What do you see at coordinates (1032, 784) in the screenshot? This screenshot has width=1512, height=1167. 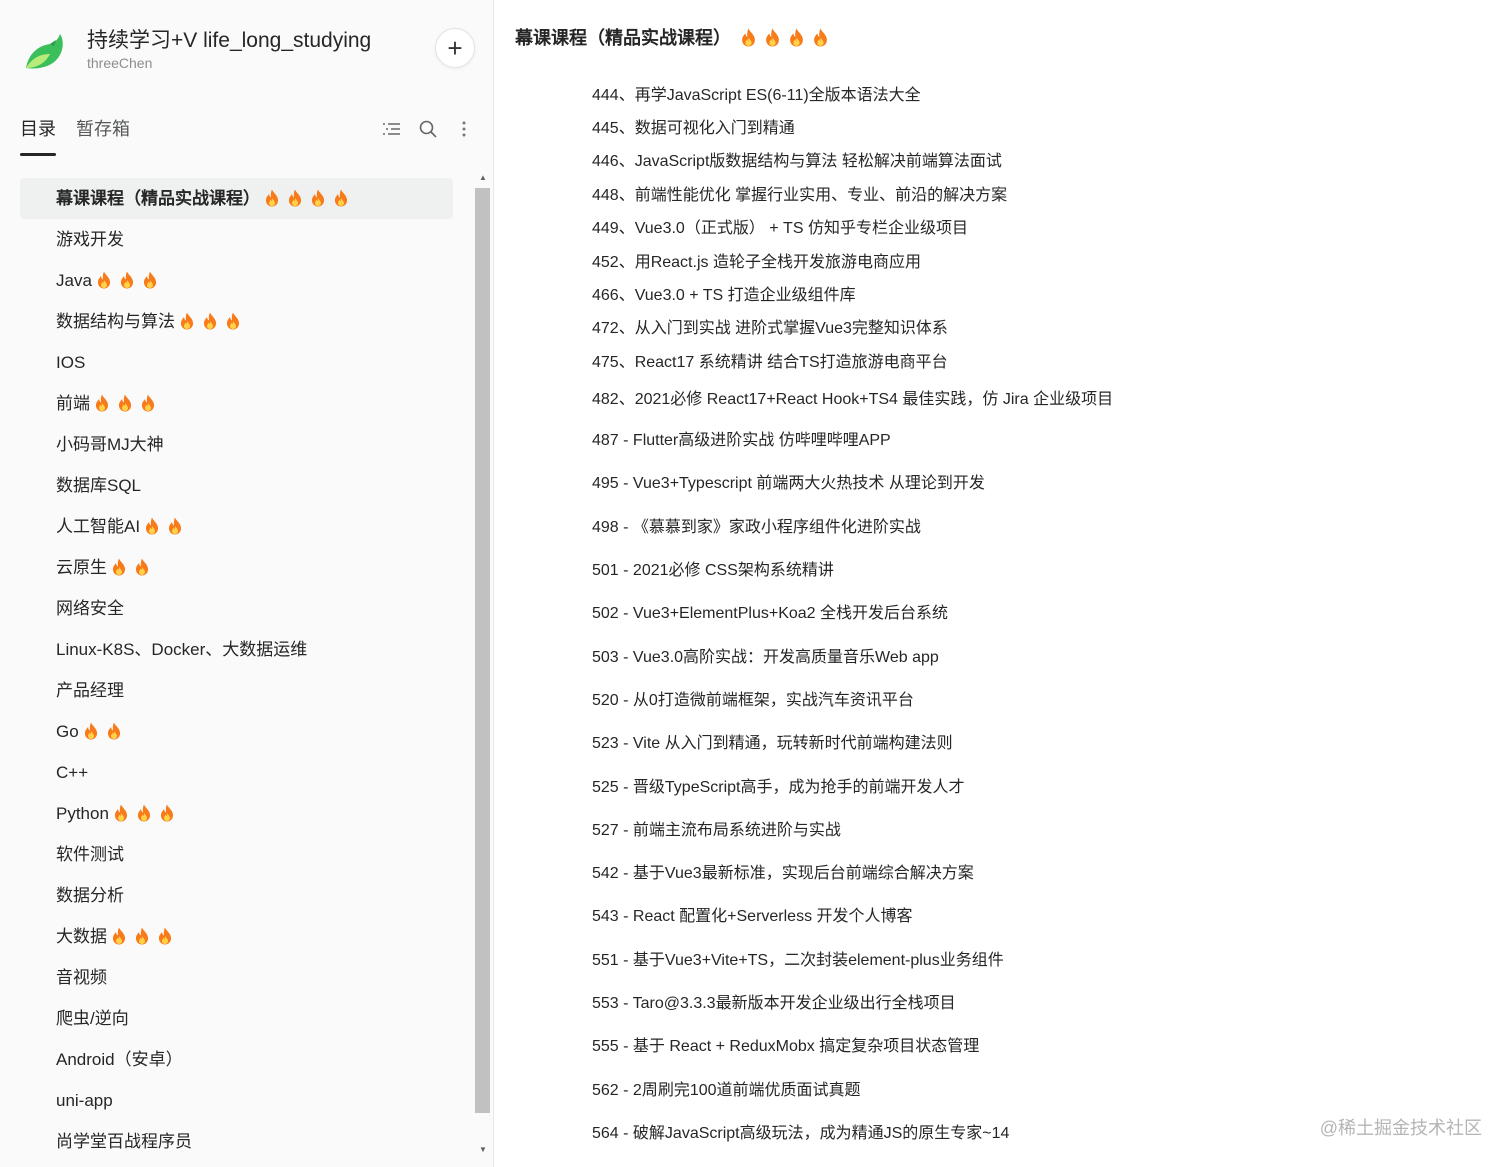 I see `course-item: 525 - 晋级TypeScript高手，成为抢手的前端开发人才` at bounding box center [1032, 784].